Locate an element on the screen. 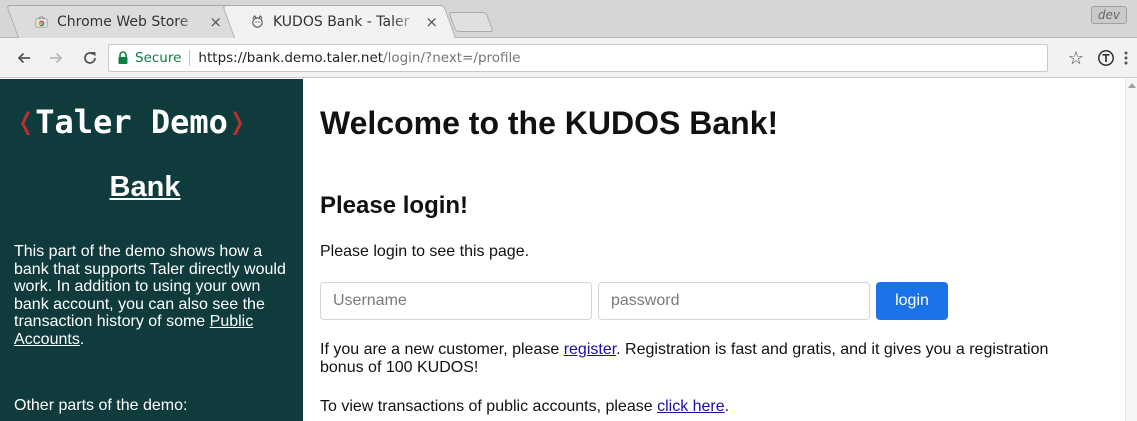  sidebar-bank-link: Bank is located at coordinates (145, 187).